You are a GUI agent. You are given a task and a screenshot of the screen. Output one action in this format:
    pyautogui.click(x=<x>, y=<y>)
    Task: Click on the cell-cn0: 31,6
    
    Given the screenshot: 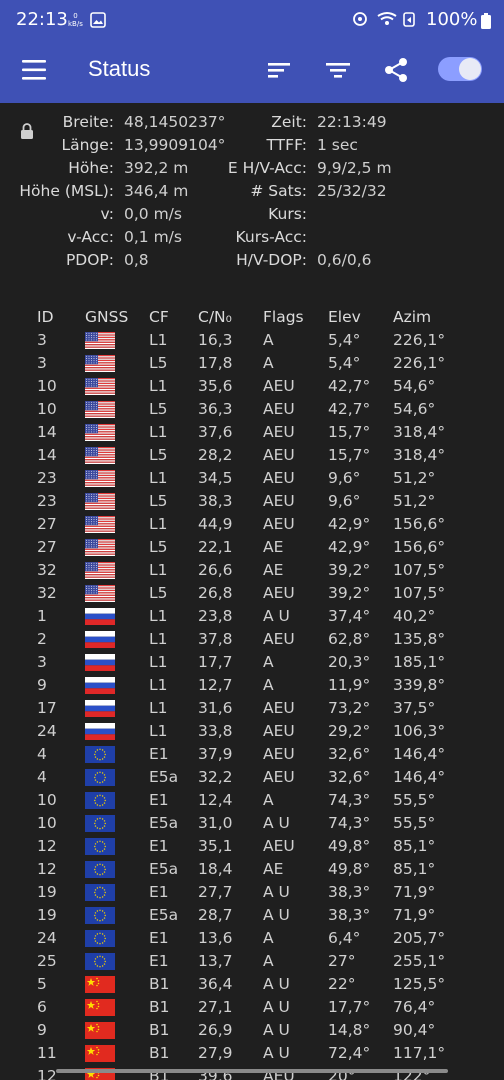 What is the action you would take?
    pyautogui.click(x=215, y=708)
    